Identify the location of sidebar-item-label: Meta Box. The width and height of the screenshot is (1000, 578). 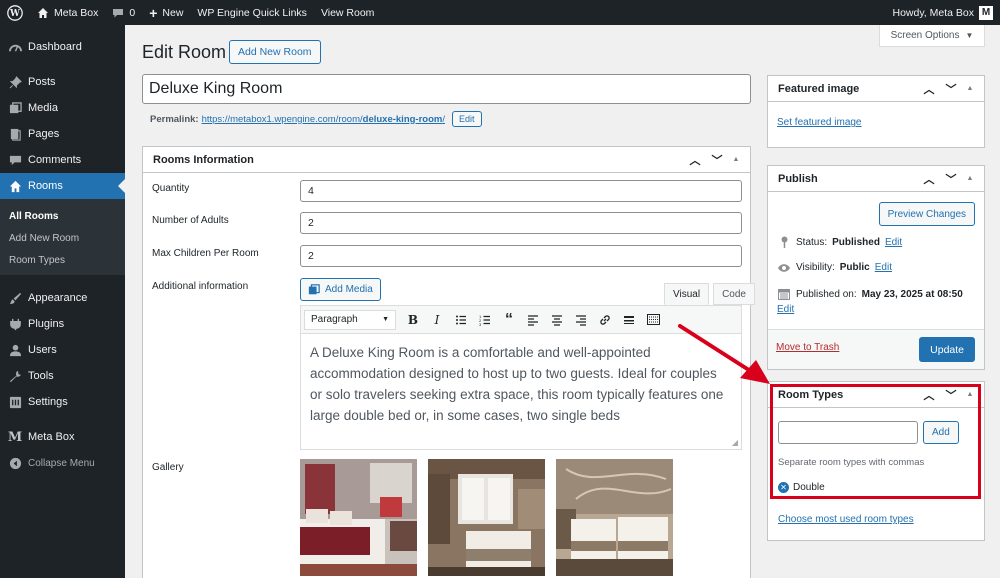
(51, 437).